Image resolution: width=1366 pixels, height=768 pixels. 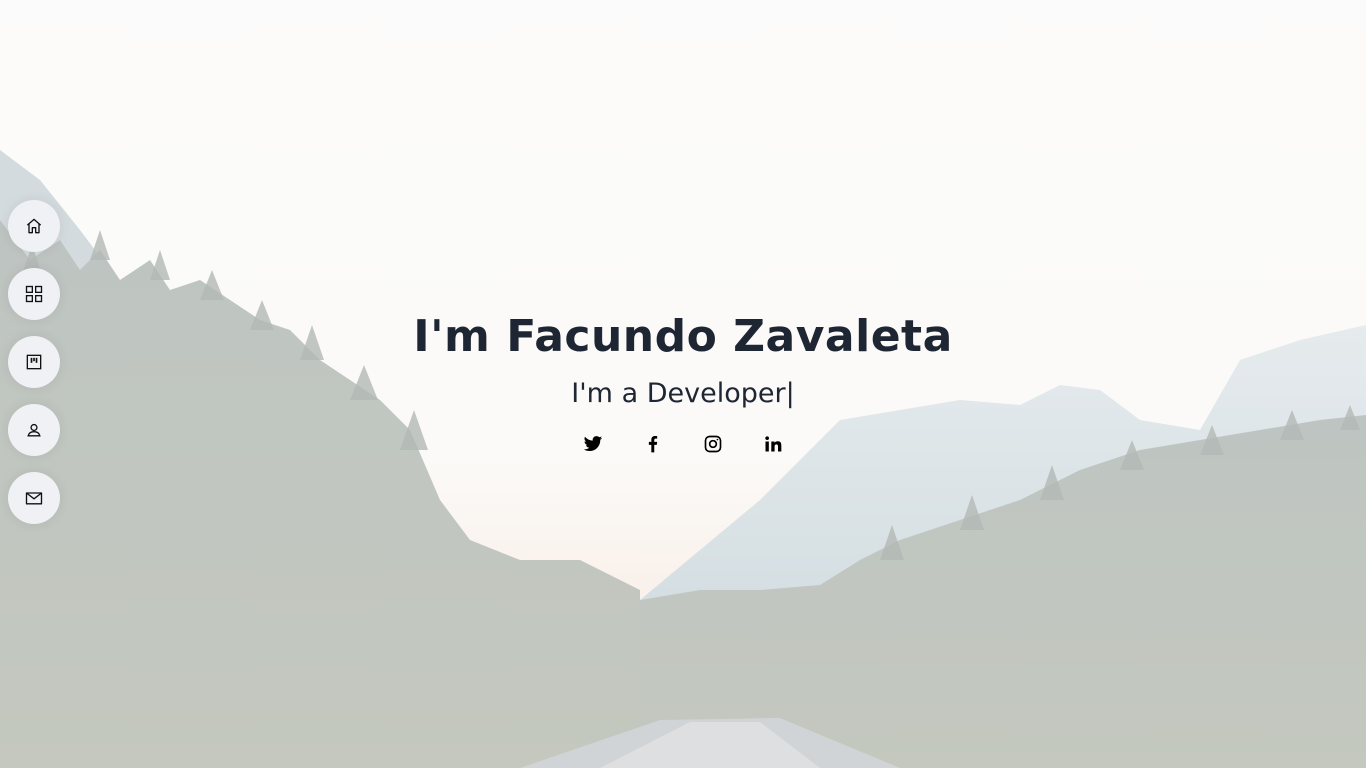 I want to click on instagram-icon, so click(x=713, y=444).